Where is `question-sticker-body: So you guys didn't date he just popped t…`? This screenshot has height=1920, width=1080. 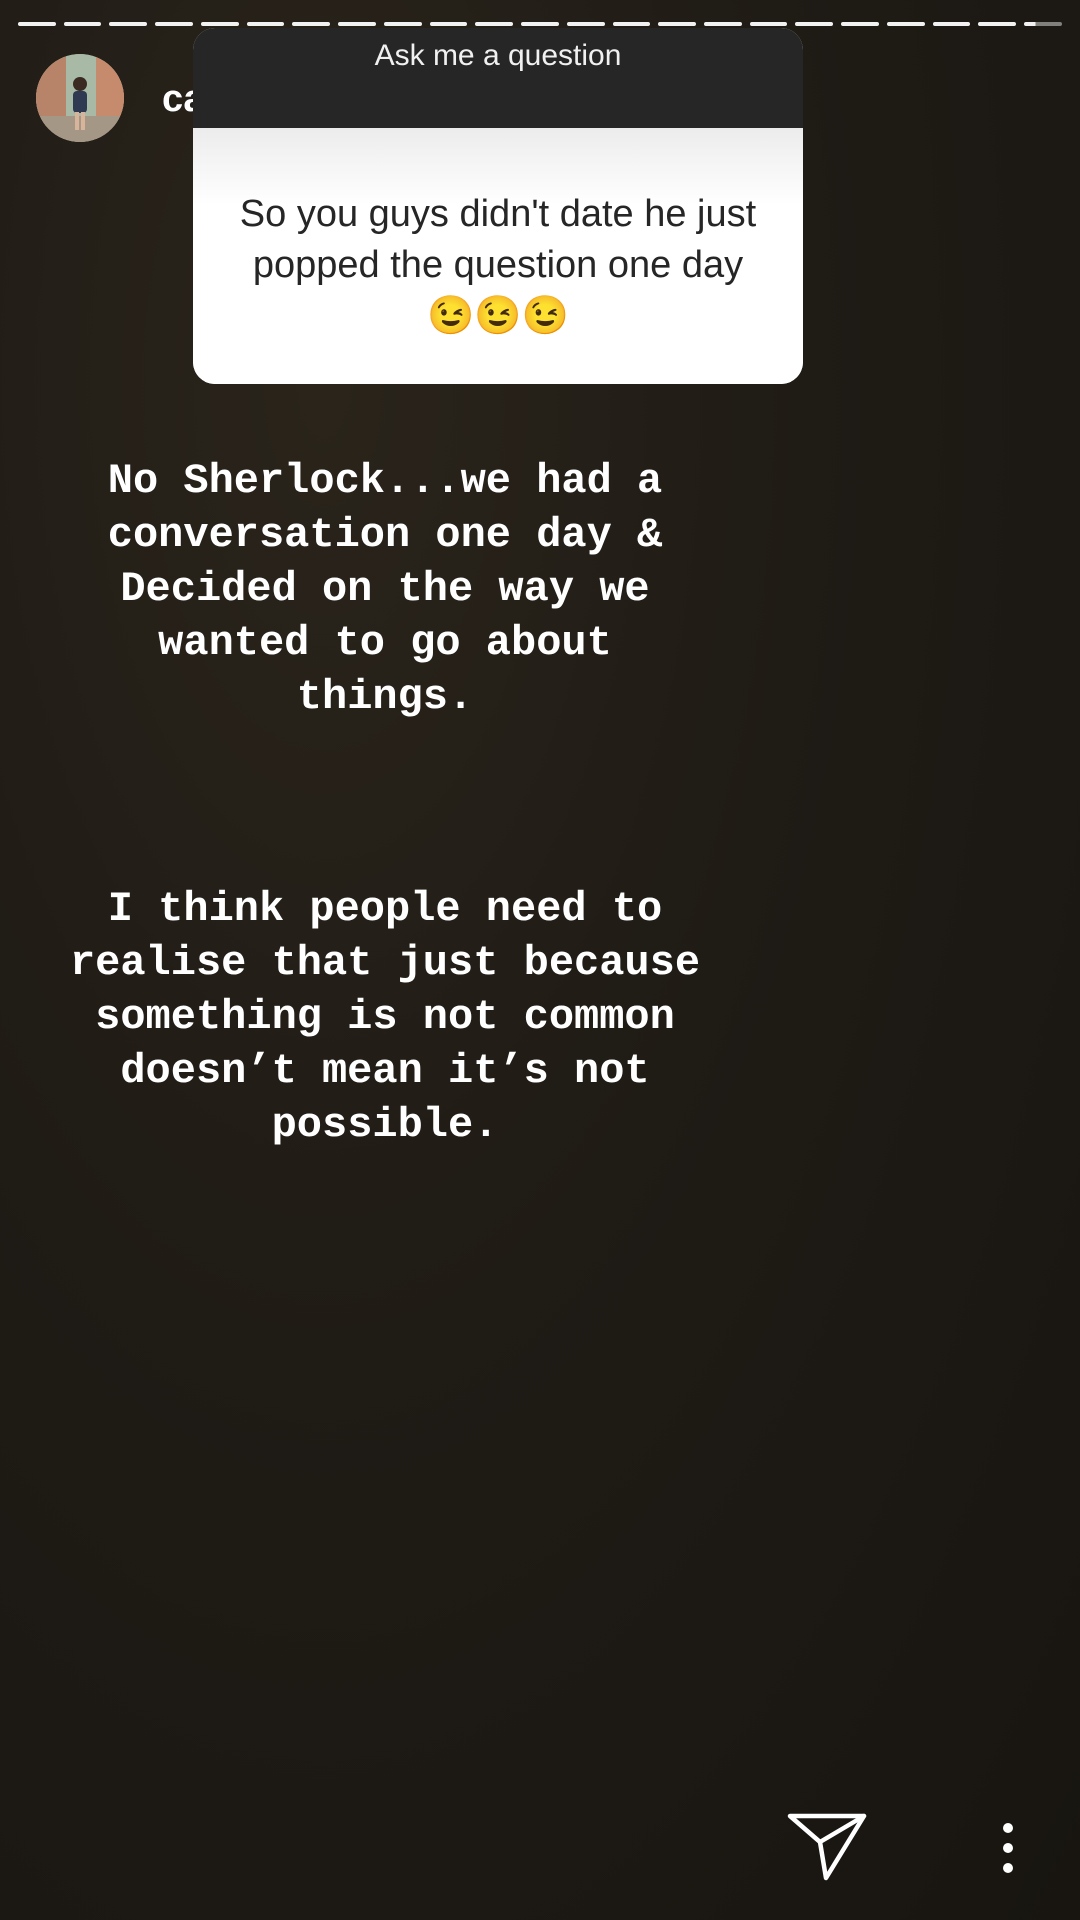
question-sticker-body: So you guys didn't date he just popped t… is located at coordinates (498, 256).